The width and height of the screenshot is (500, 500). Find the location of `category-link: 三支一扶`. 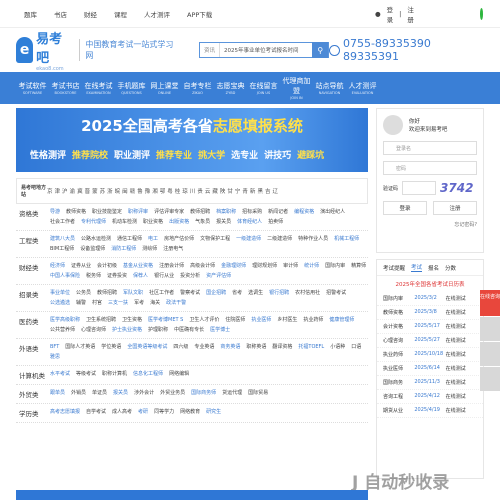

category-link: 三支一扶 is located at coordinates (118, 303).